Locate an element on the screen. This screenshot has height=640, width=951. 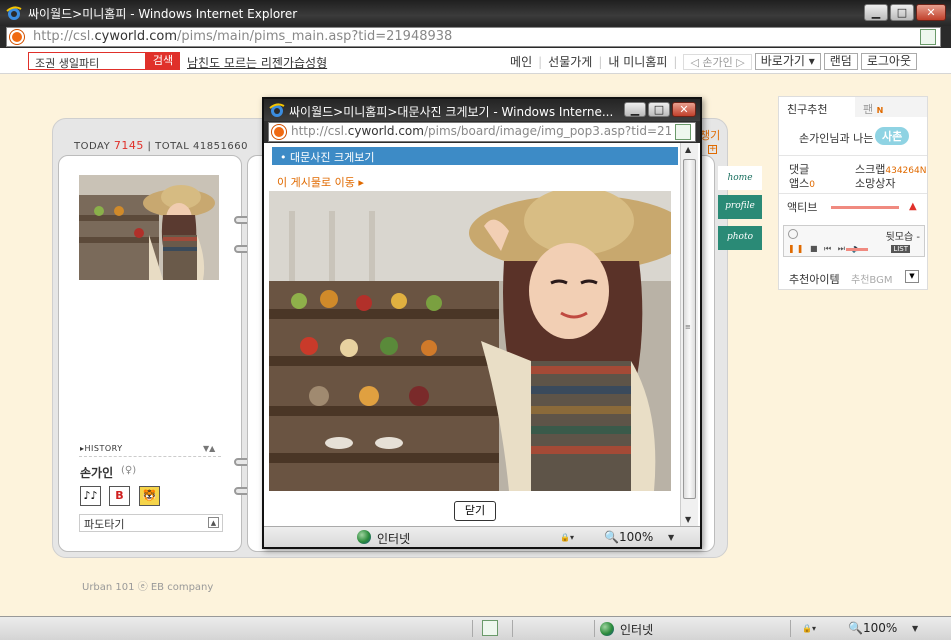
close-window-button: ✕ is located at coordinates (931, 12).